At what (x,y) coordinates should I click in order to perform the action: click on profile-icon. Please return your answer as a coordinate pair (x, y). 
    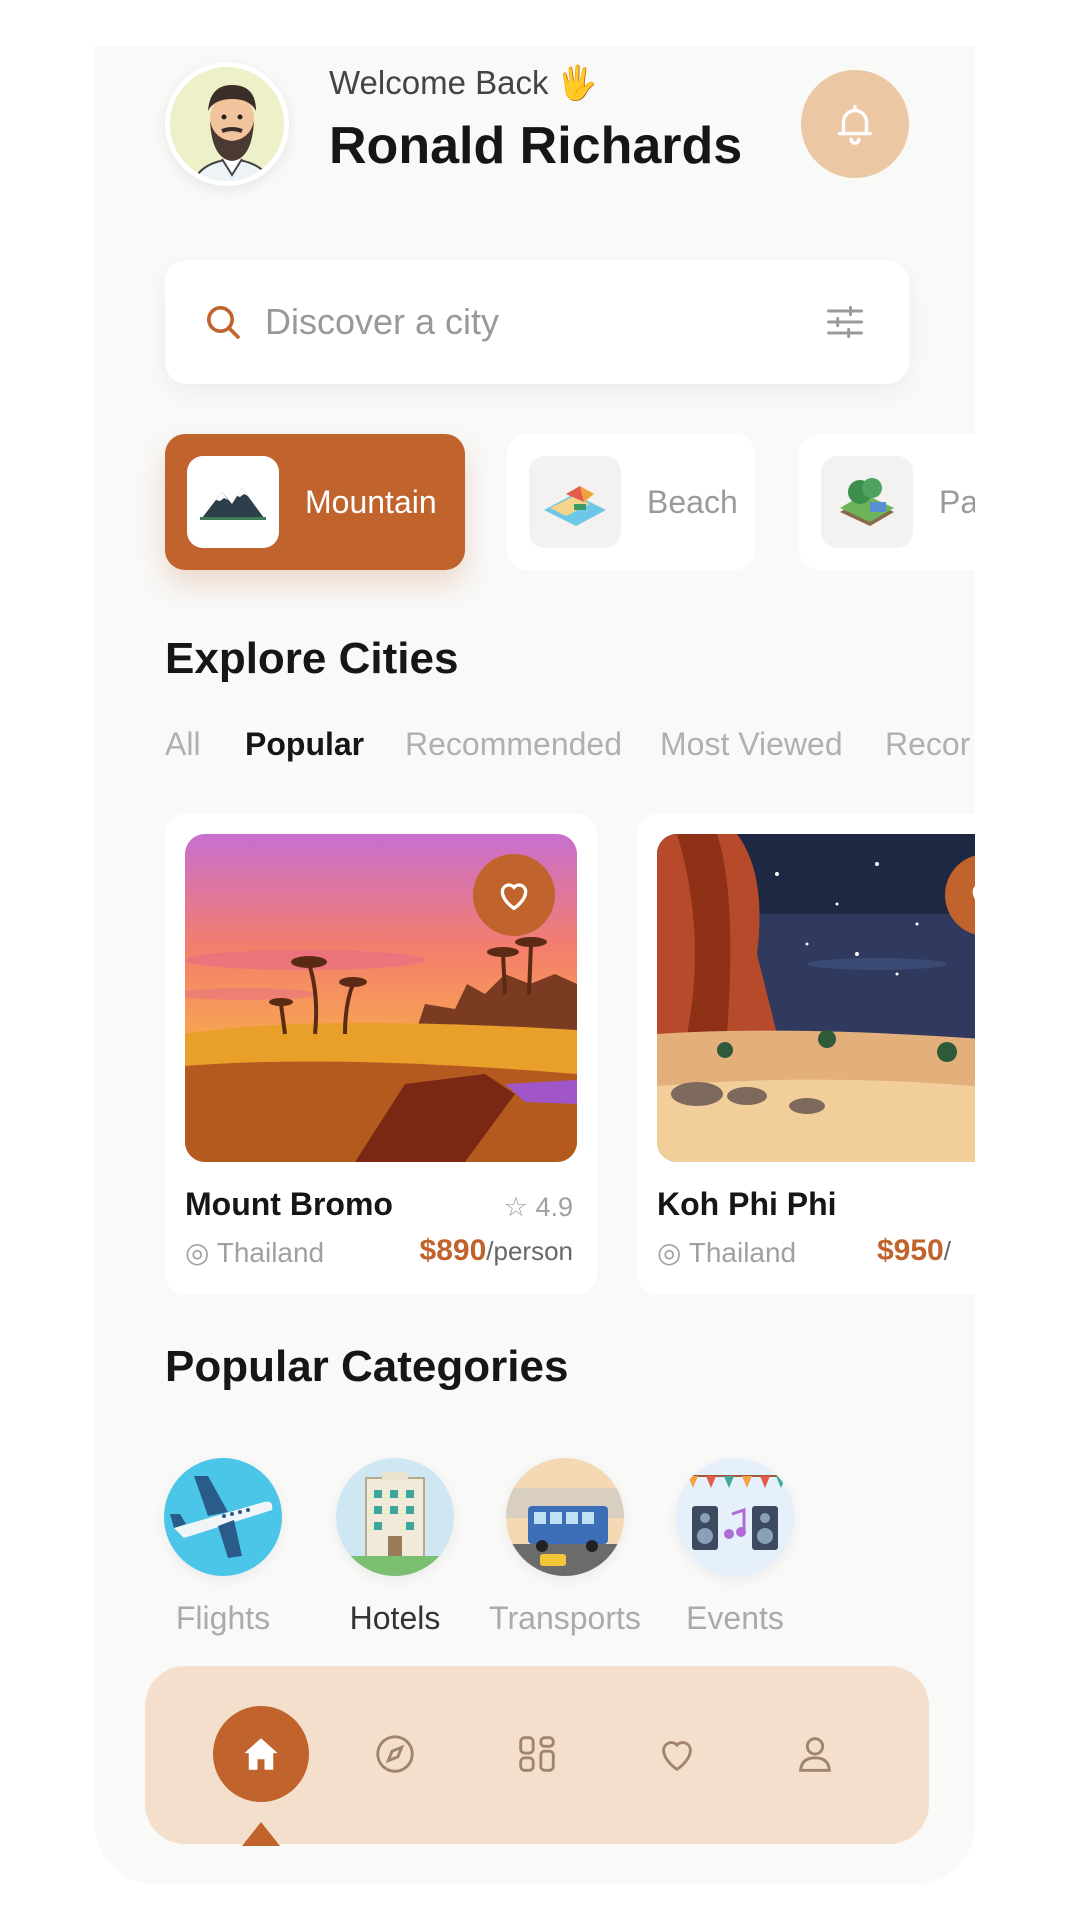
    Looking at the image, I should click on (815, 1754).